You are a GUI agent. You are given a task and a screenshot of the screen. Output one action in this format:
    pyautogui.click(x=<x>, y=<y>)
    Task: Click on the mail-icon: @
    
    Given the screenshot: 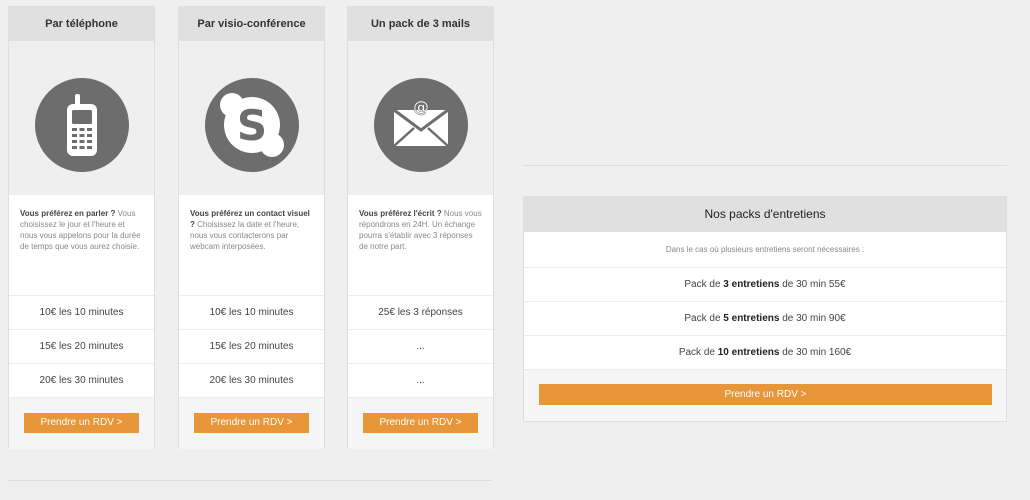 What is the action you would take?
    pyautogui.click(x=421, y=125)
    